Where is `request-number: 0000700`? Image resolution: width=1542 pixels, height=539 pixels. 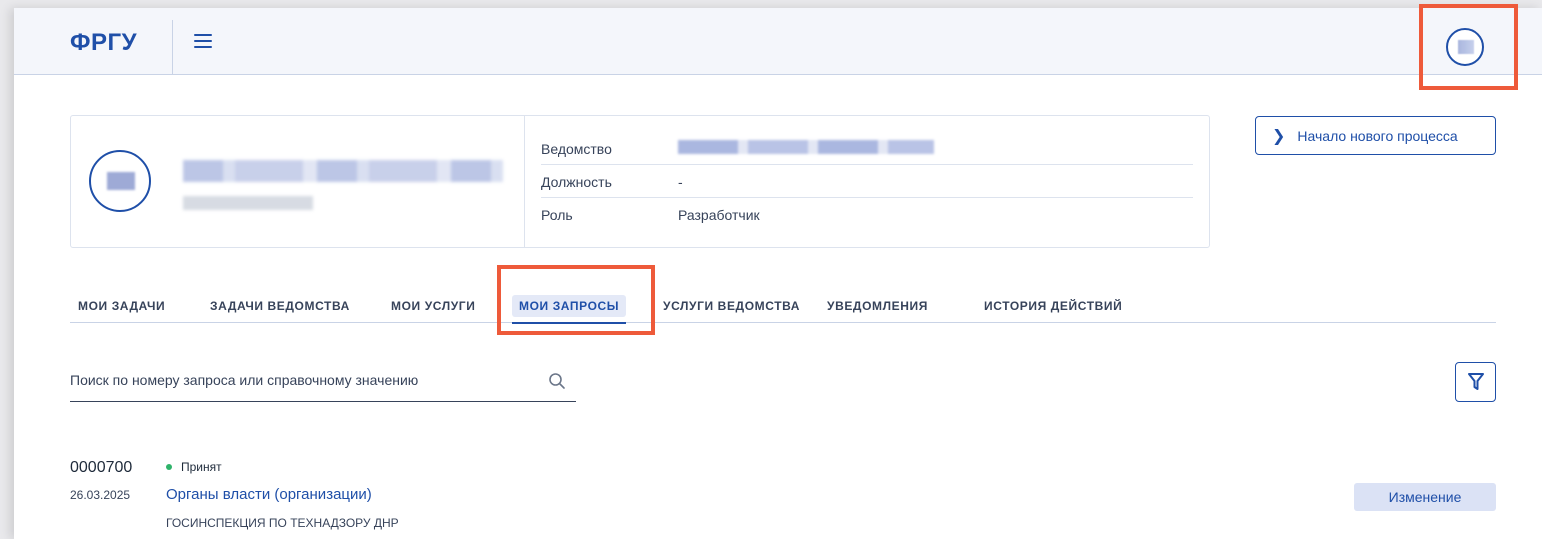
request-number: 0000700 is located at coordinates (101, 467).